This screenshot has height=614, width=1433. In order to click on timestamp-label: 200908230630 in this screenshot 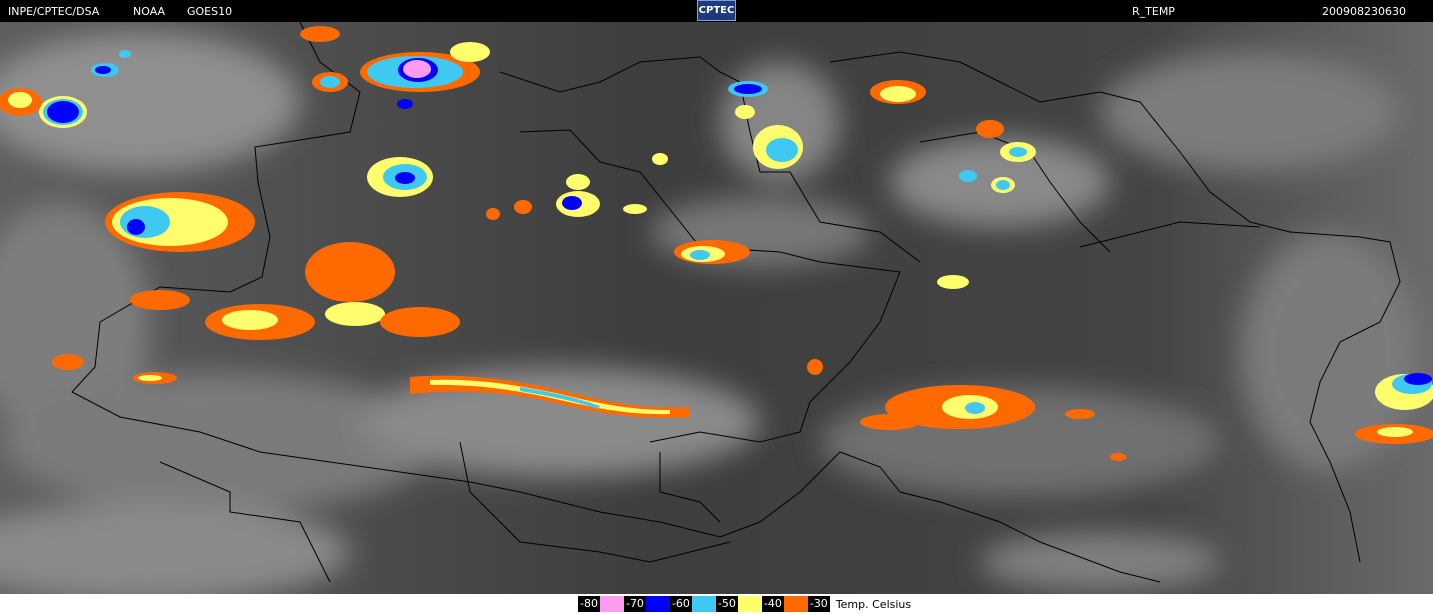, I will do `click(1364, 11)`.